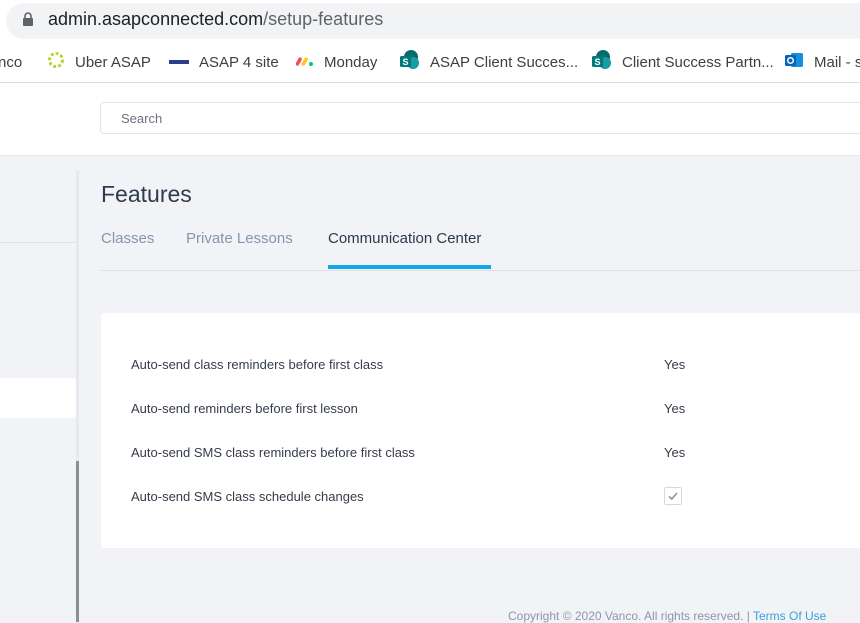  I want to click on setting-label-lesson-reminders: Auto-send reminders before first lesson, so click(244, 408).